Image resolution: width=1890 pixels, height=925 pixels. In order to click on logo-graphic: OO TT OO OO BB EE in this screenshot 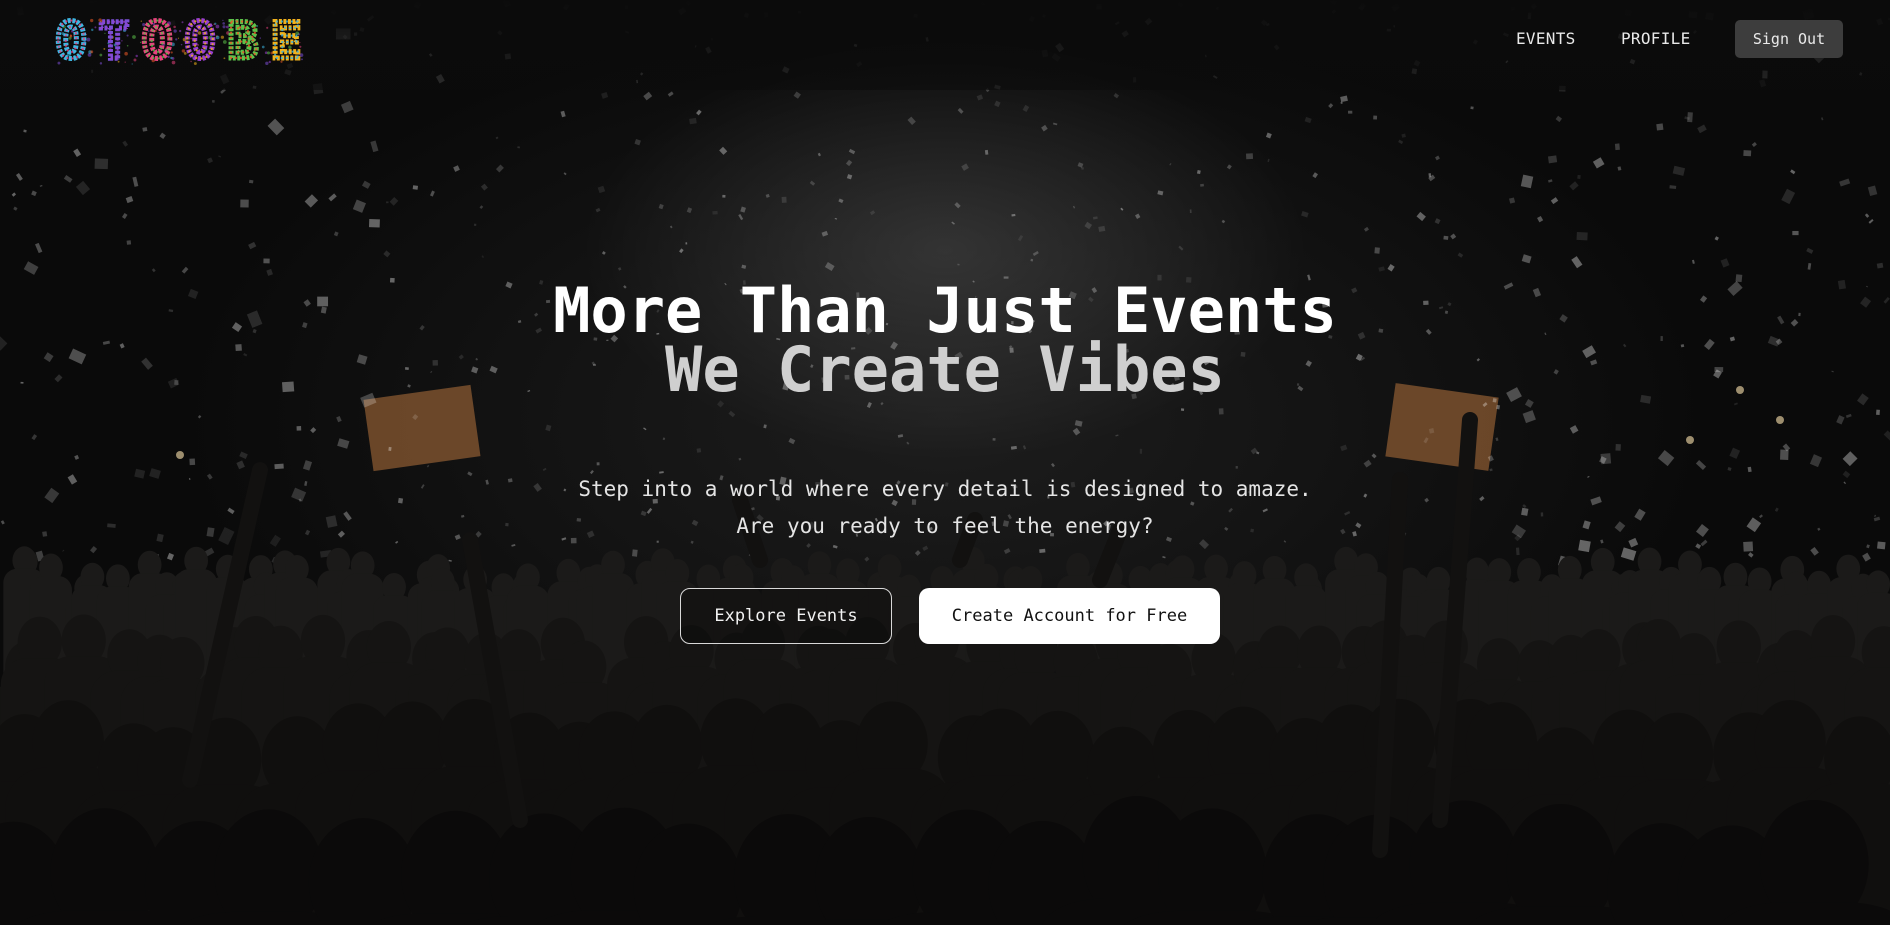, I will do `click(179, 41)`.